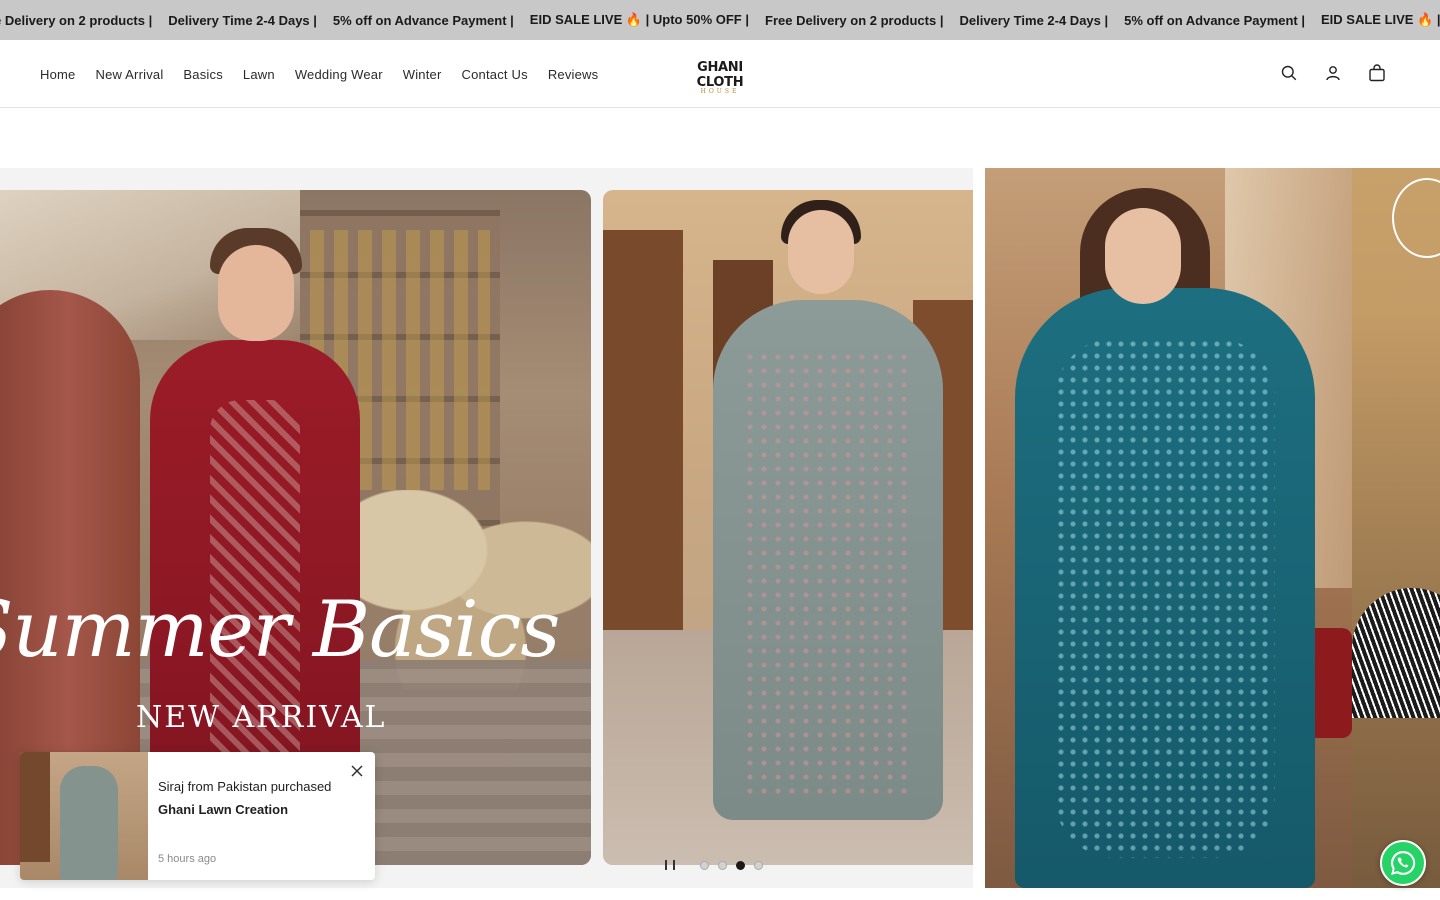 This screenshot has width=1440, height=900. Describe the element at coordinates (339, 74) in the screenshot. I see `nav-wedding-wear: Wedding Wear` at that location.